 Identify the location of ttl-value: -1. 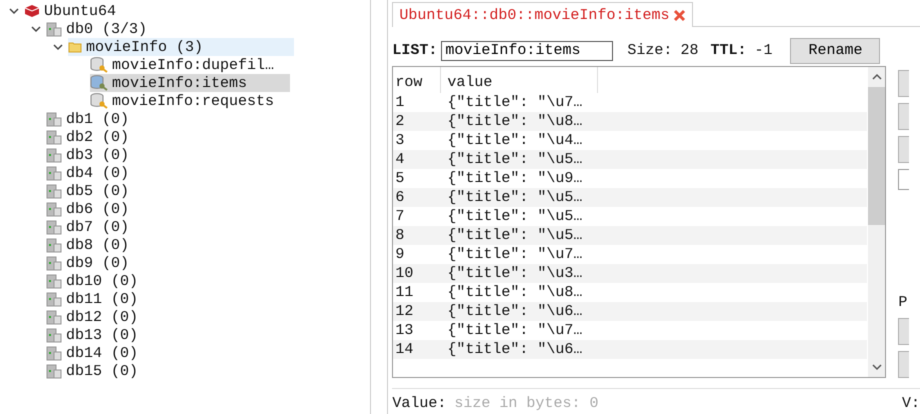
(763, 51).